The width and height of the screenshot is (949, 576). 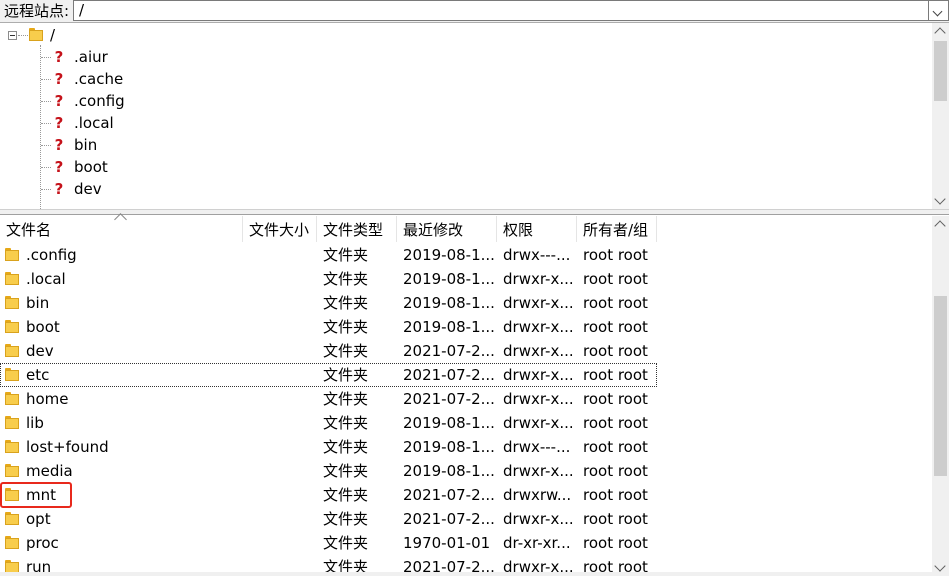 What do you see at coordinates (465, 145) in the screenshot?
I see `tree-node: ? bin` at bounding box center [465, 145].